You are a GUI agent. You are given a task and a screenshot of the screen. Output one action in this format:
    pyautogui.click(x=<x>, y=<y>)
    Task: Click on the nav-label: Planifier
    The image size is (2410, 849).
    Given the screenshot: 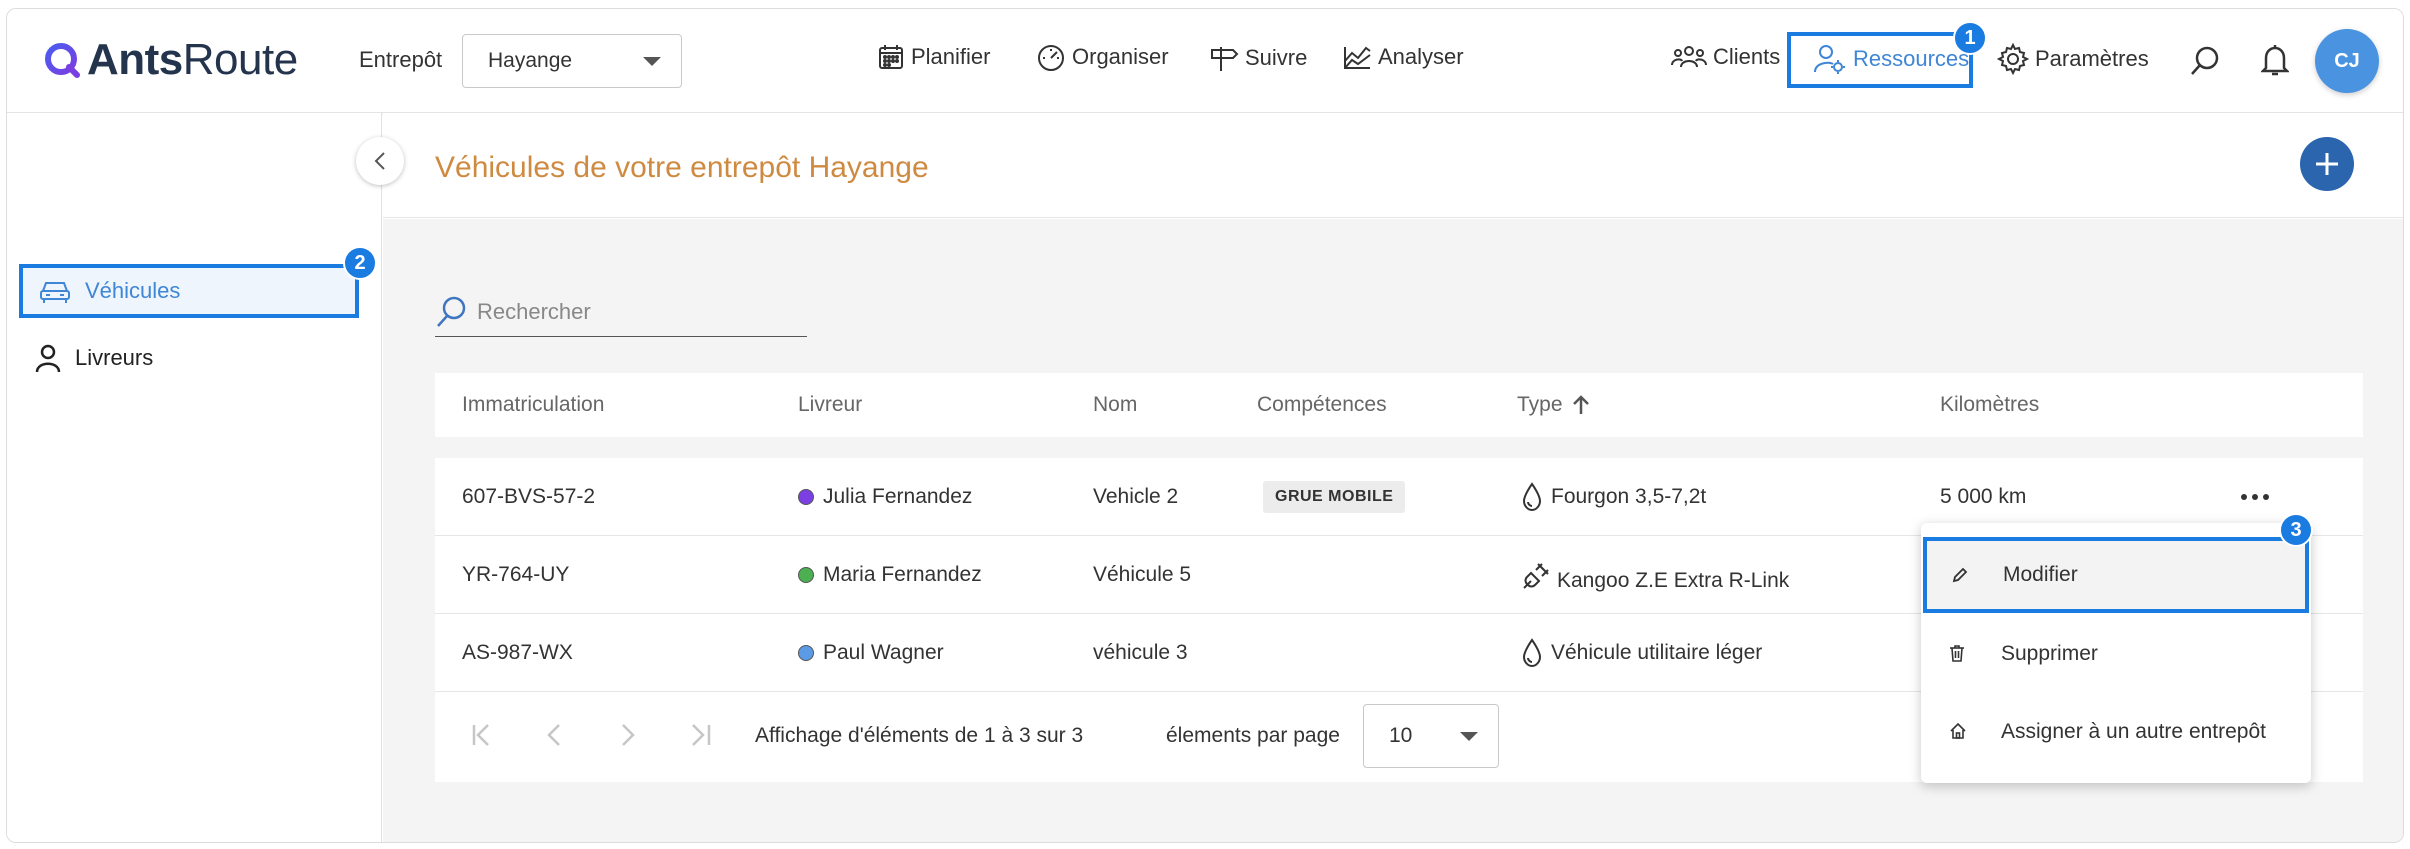 What is the action you would take?
    pyautogui.click(x=951, y=56)
    